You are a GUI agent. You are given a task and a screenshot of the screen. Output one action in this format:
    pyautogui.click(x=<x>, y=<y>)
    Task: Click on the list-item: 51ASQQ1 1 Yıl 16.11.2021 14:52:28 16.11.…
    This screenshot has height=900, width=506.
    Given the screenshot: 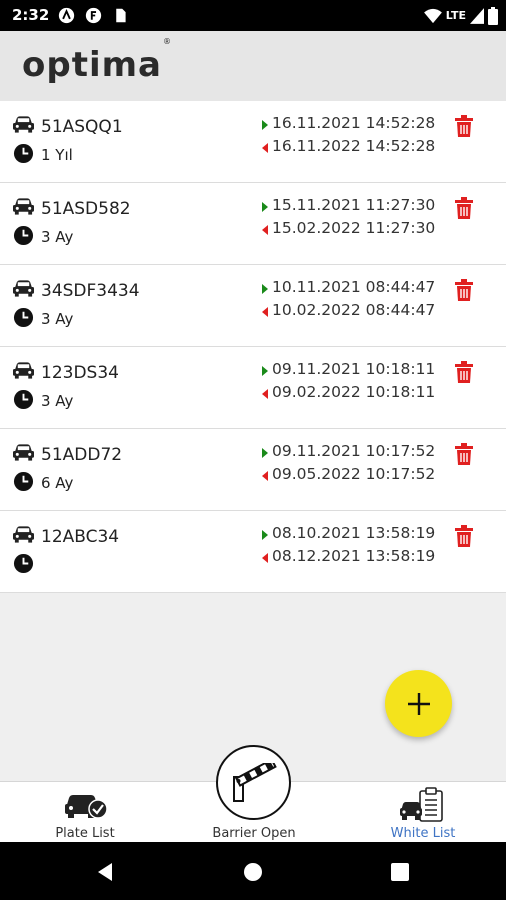 What is the action you would take?
    pyautogui.click(x=253, y=142)
    